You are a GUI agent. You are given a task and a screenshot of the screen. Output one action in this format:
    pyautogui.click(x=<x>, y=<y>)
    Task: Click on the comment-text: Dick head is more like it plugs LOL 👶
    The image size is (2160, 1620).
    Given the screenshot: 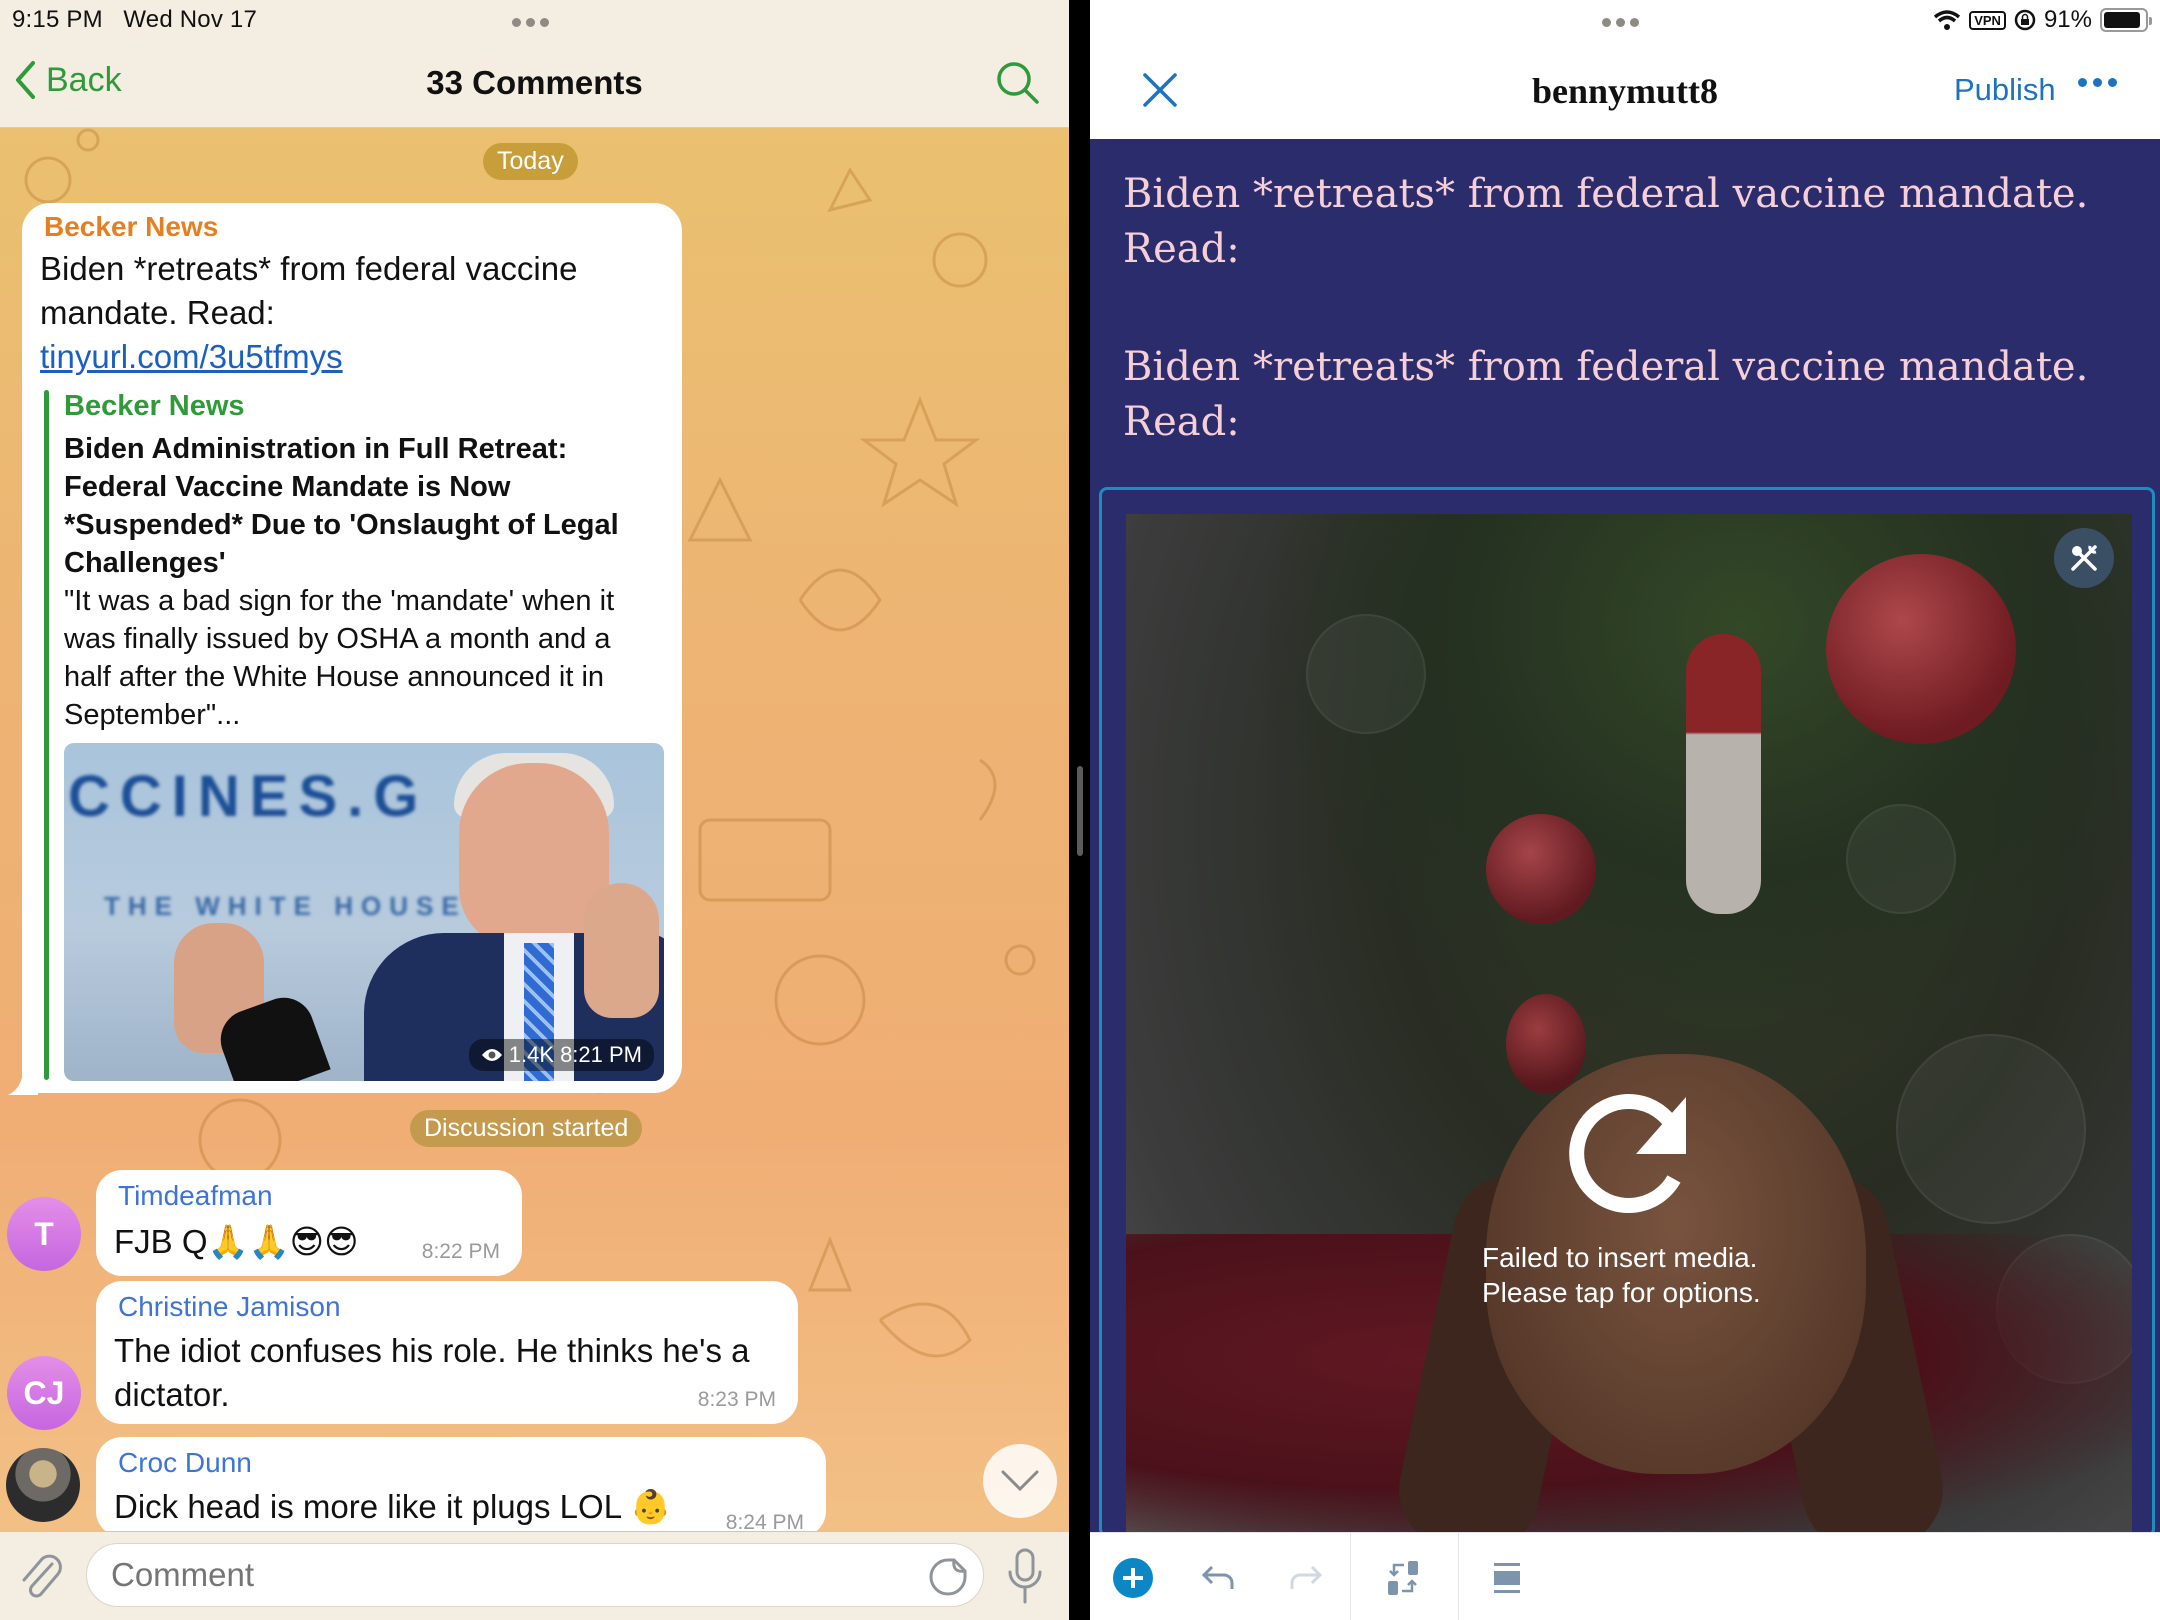 What is the action you would take?
    pyautogui.click(x=393, y=1506)
    